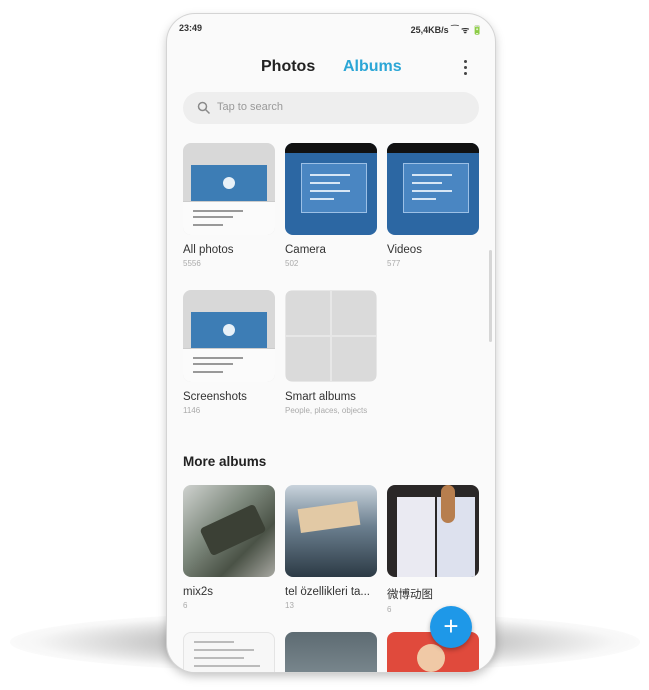 This screenshot has height=690, width=649. I want to click on album-videos: Videos 577, so click(433, 205).